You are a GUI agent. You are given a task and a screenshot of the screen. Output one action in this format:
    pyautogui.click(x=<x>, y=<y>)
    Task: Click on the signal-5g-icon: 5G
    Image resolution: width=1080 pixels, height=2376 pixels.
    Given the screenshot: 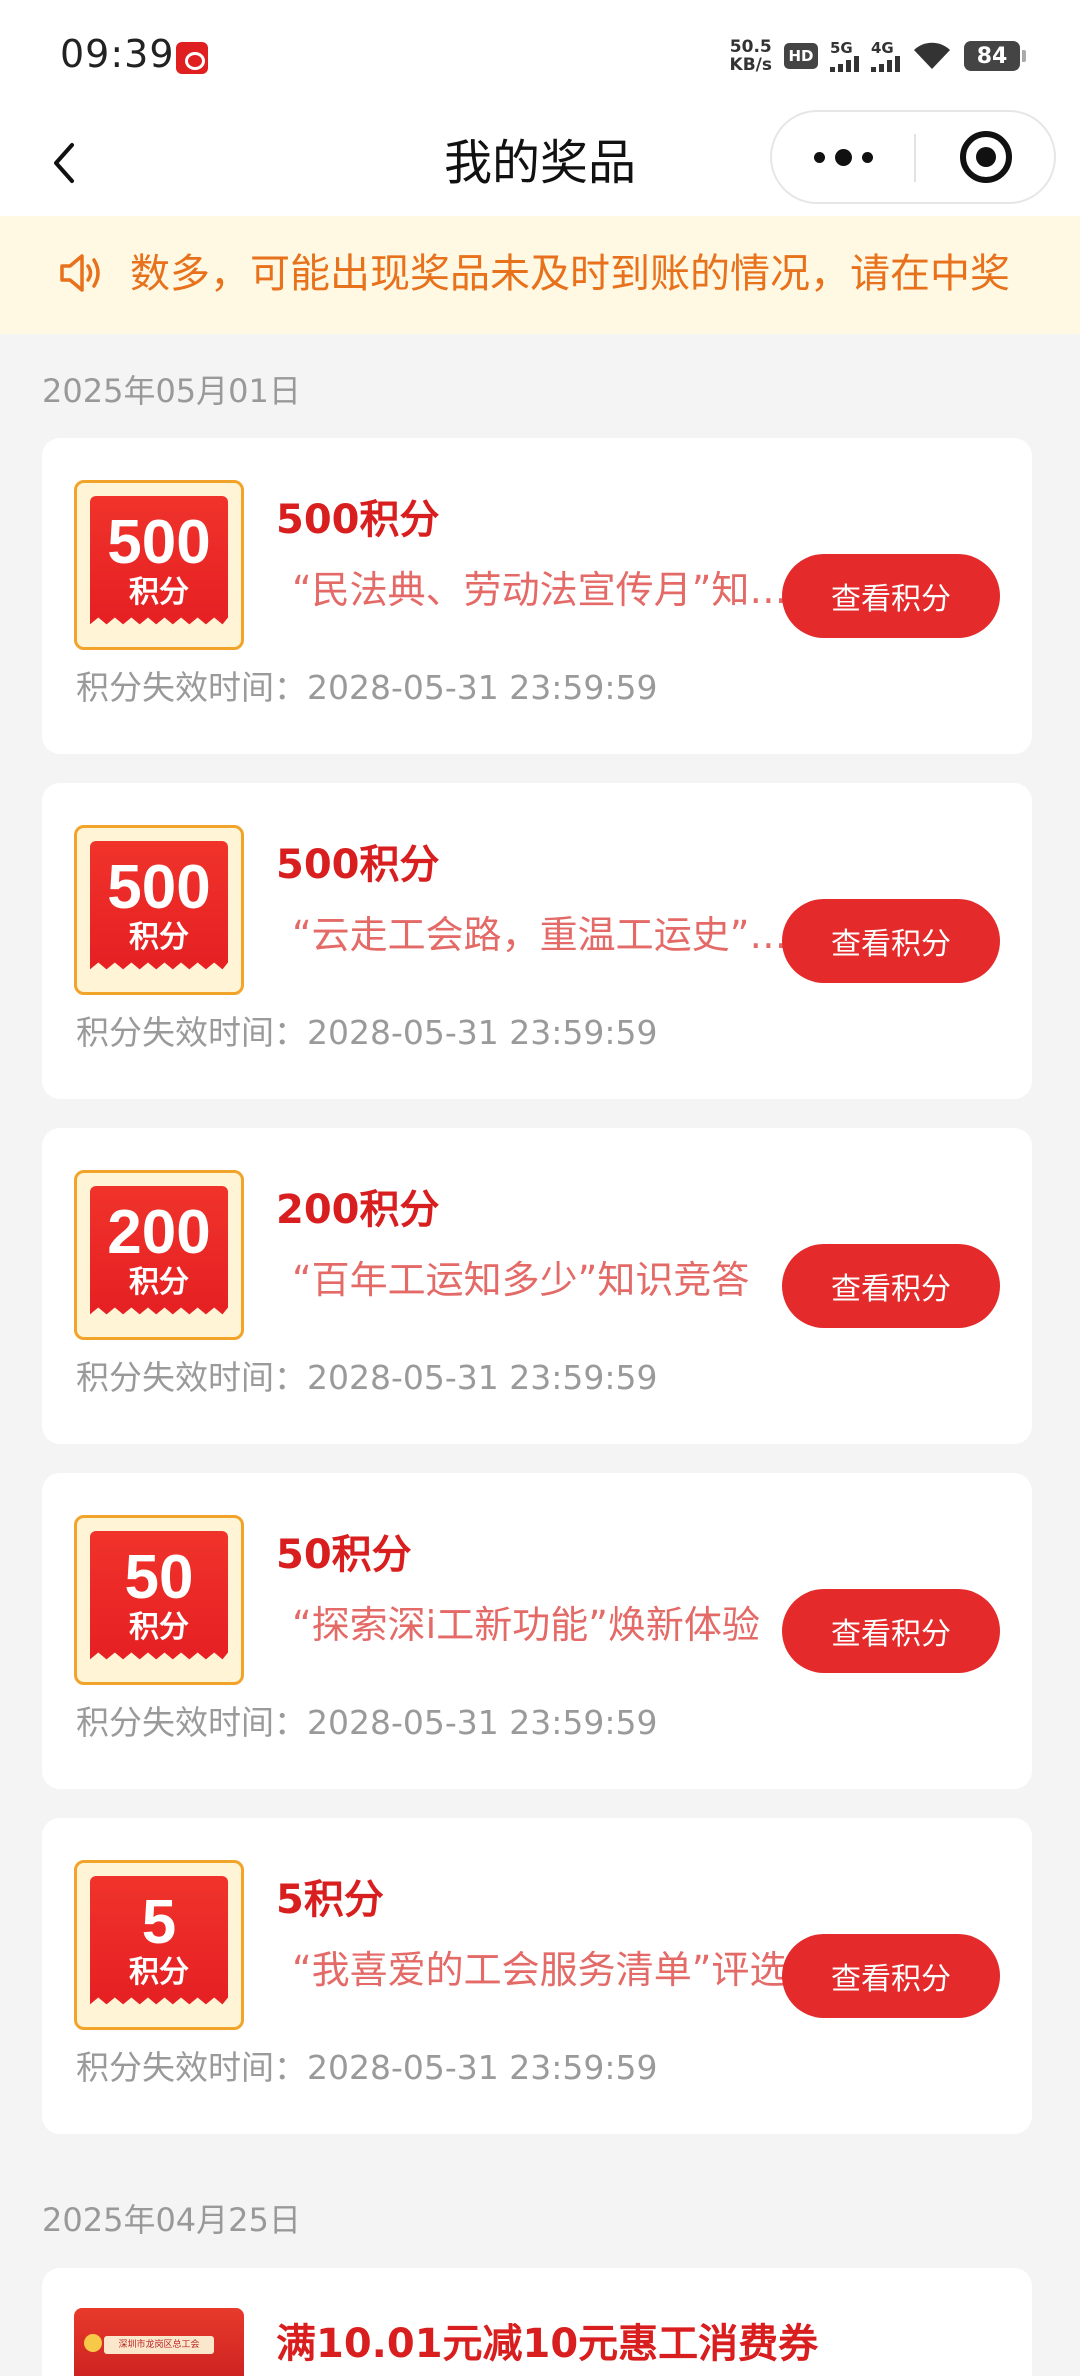 What is the action you would take?
    pyautogui.click(x=844, y=56)
    